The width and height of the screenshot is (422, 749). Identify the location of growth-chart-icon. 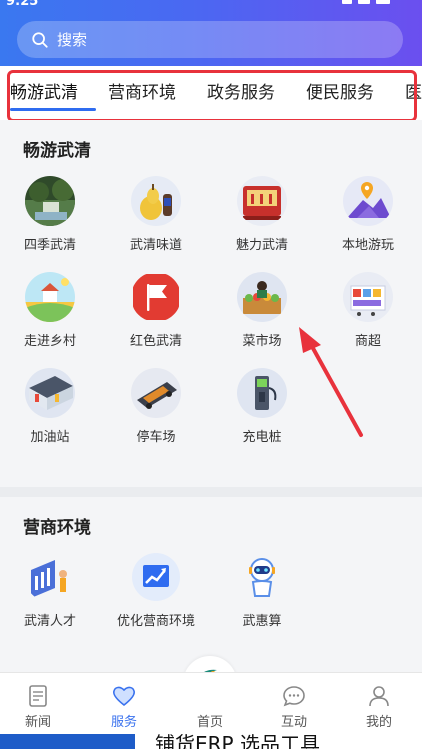
(156, 577).